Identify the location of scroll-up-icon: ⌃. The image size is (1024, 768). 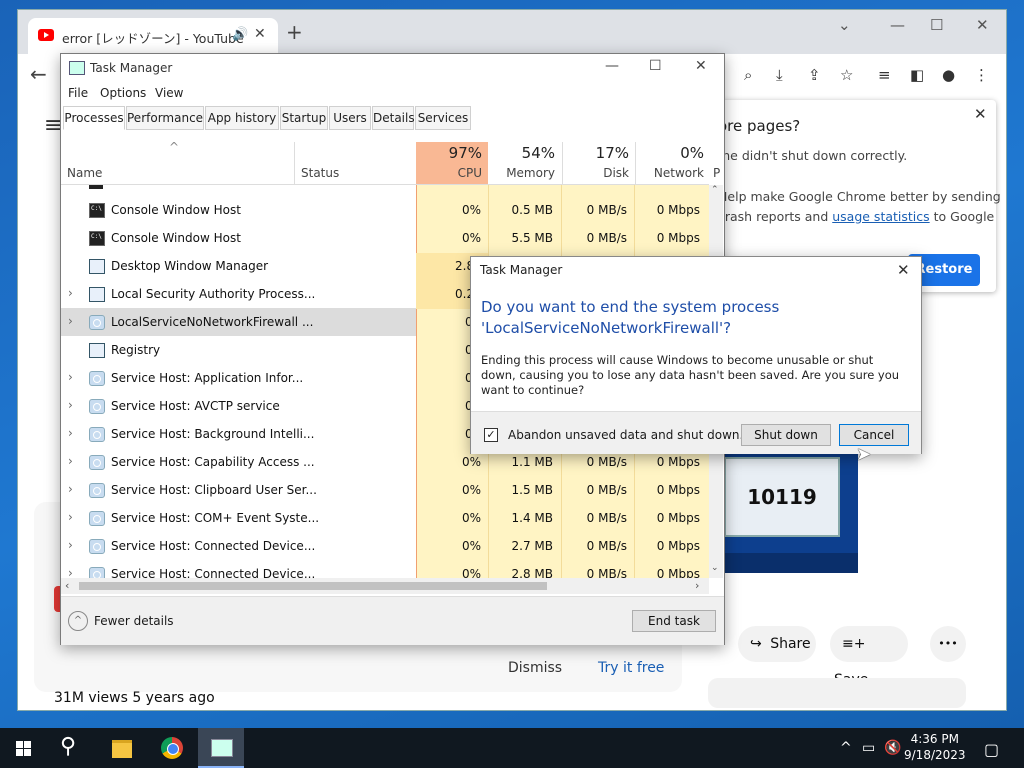
(715, 190).